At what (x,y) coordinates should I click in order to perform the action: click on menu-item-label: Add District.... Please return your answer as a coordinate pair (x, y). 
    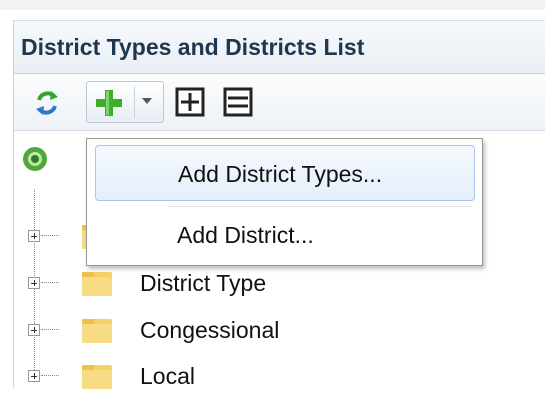
    Looking at the image, I should click on (245, 235).